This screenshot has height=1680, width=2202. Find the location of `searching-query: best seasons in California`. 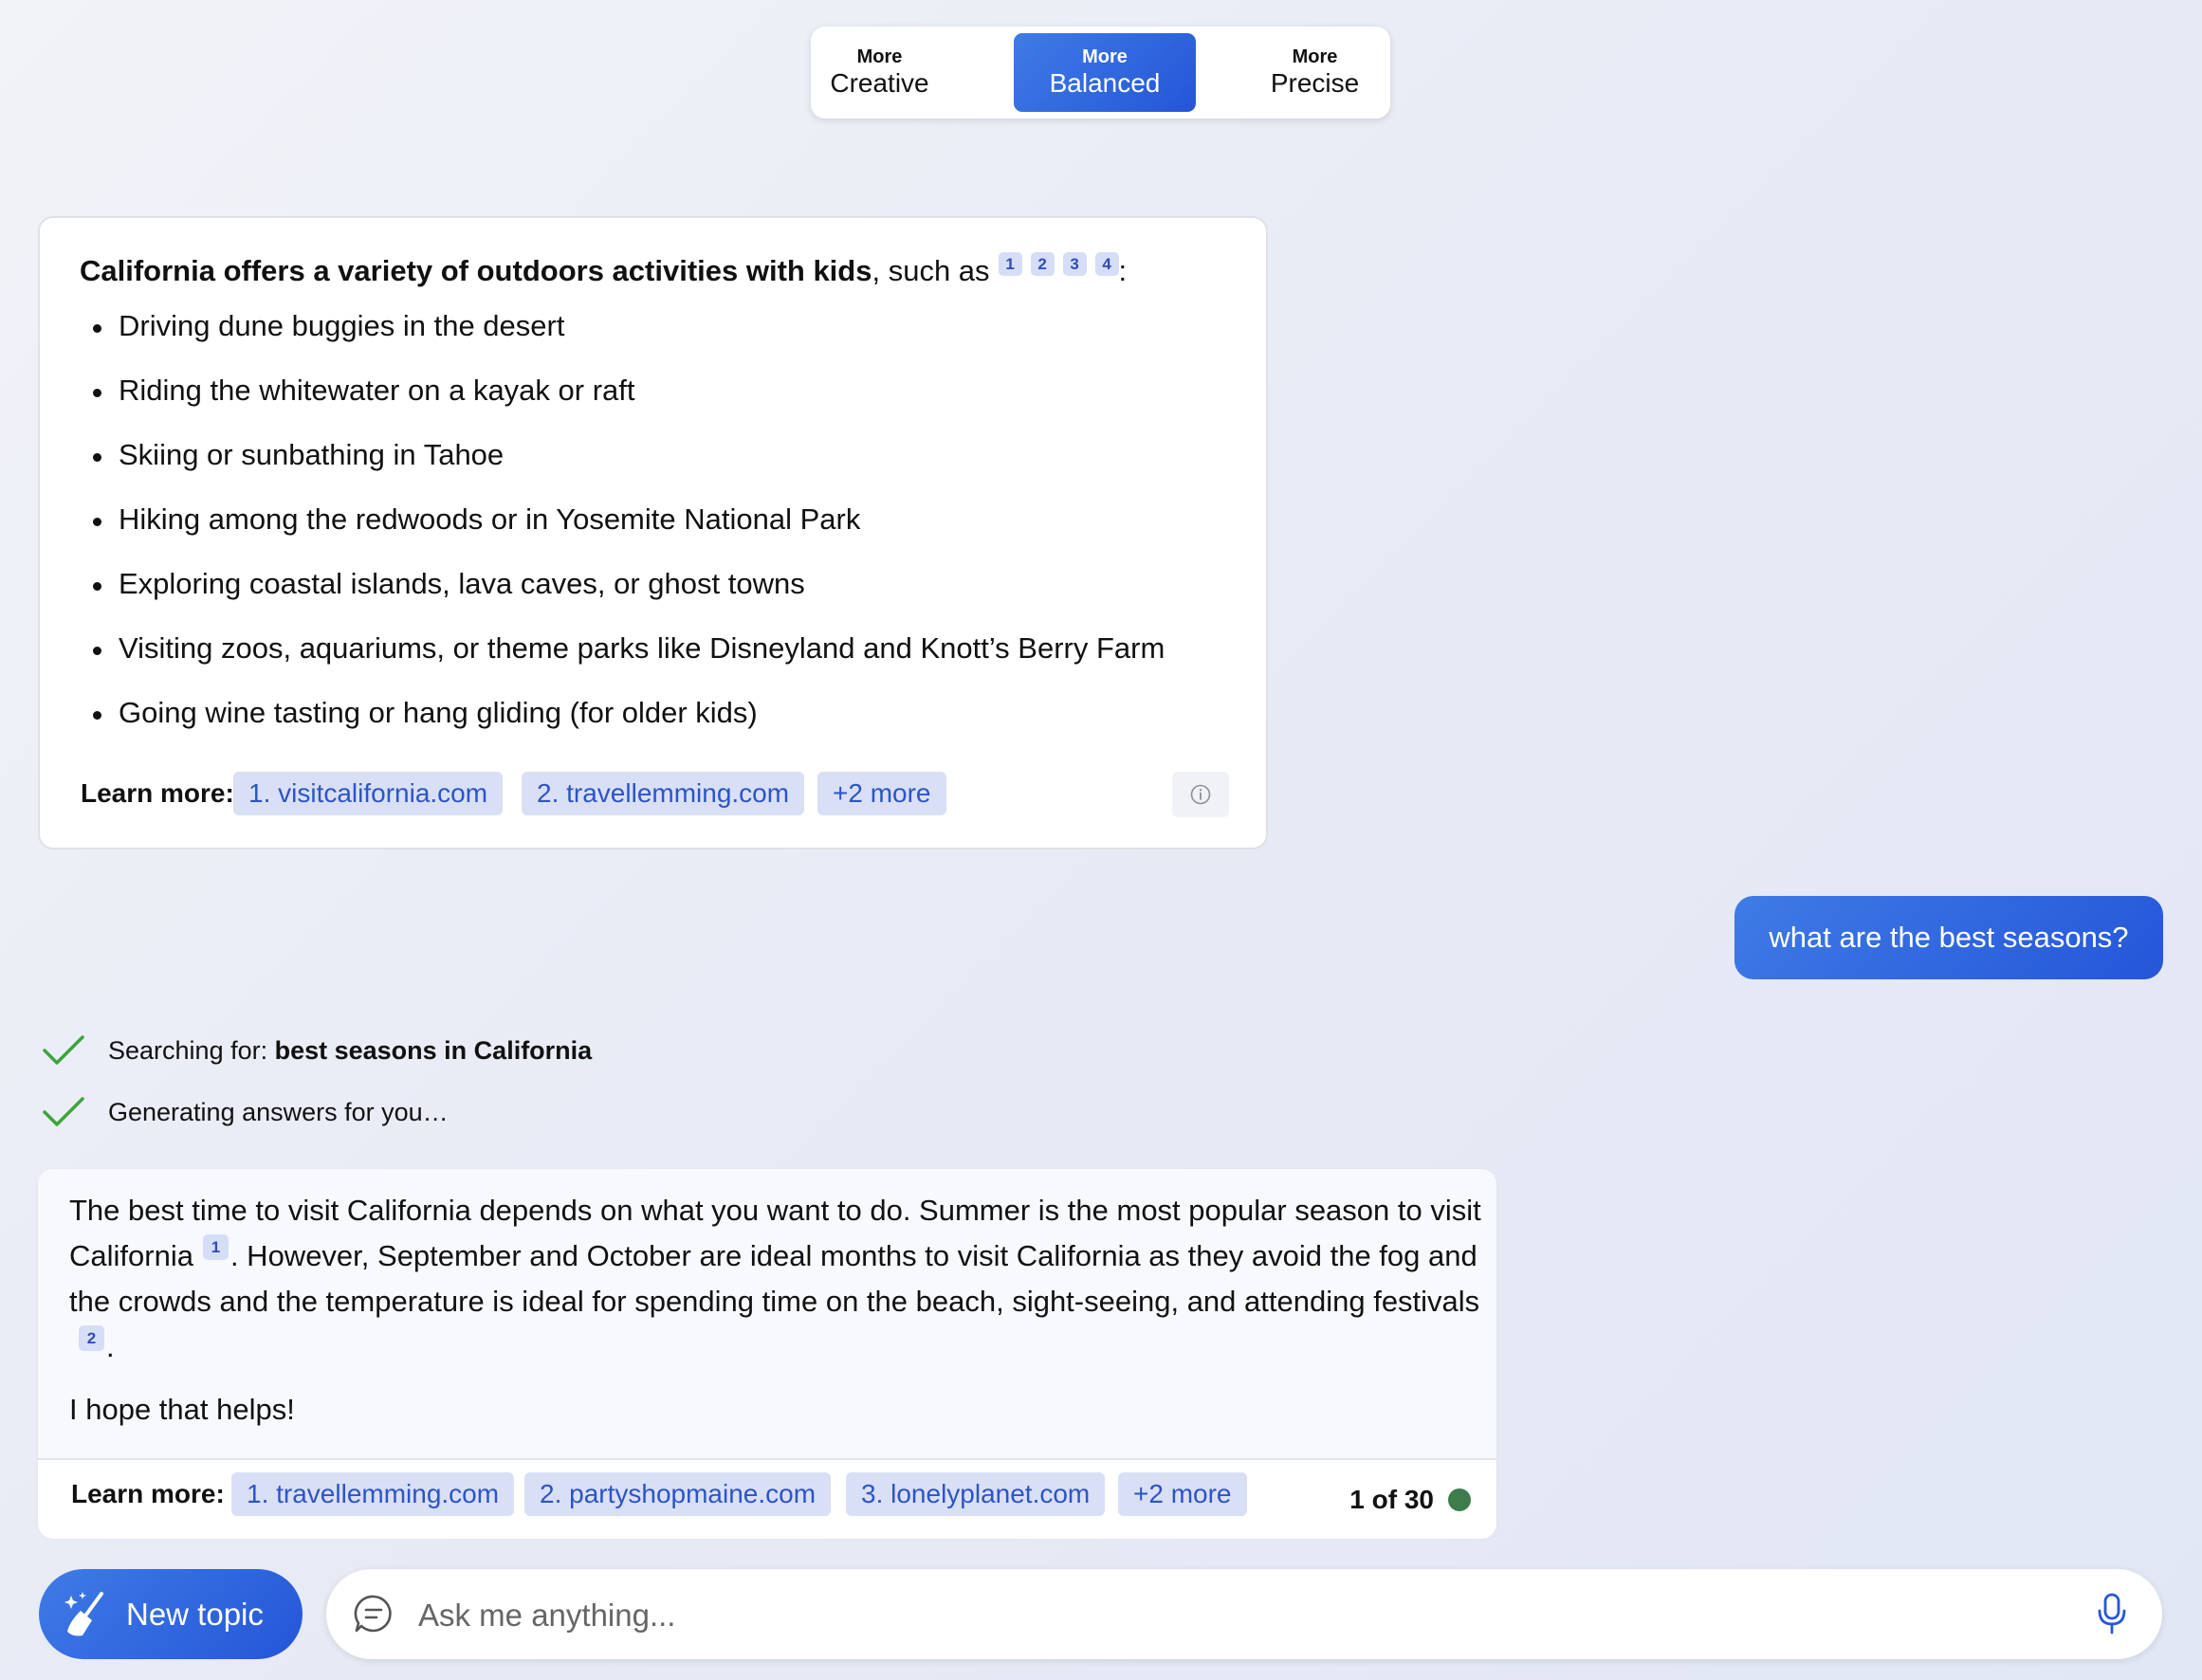

searching-query: best seasons in California is located at coordinates (433, 1050).